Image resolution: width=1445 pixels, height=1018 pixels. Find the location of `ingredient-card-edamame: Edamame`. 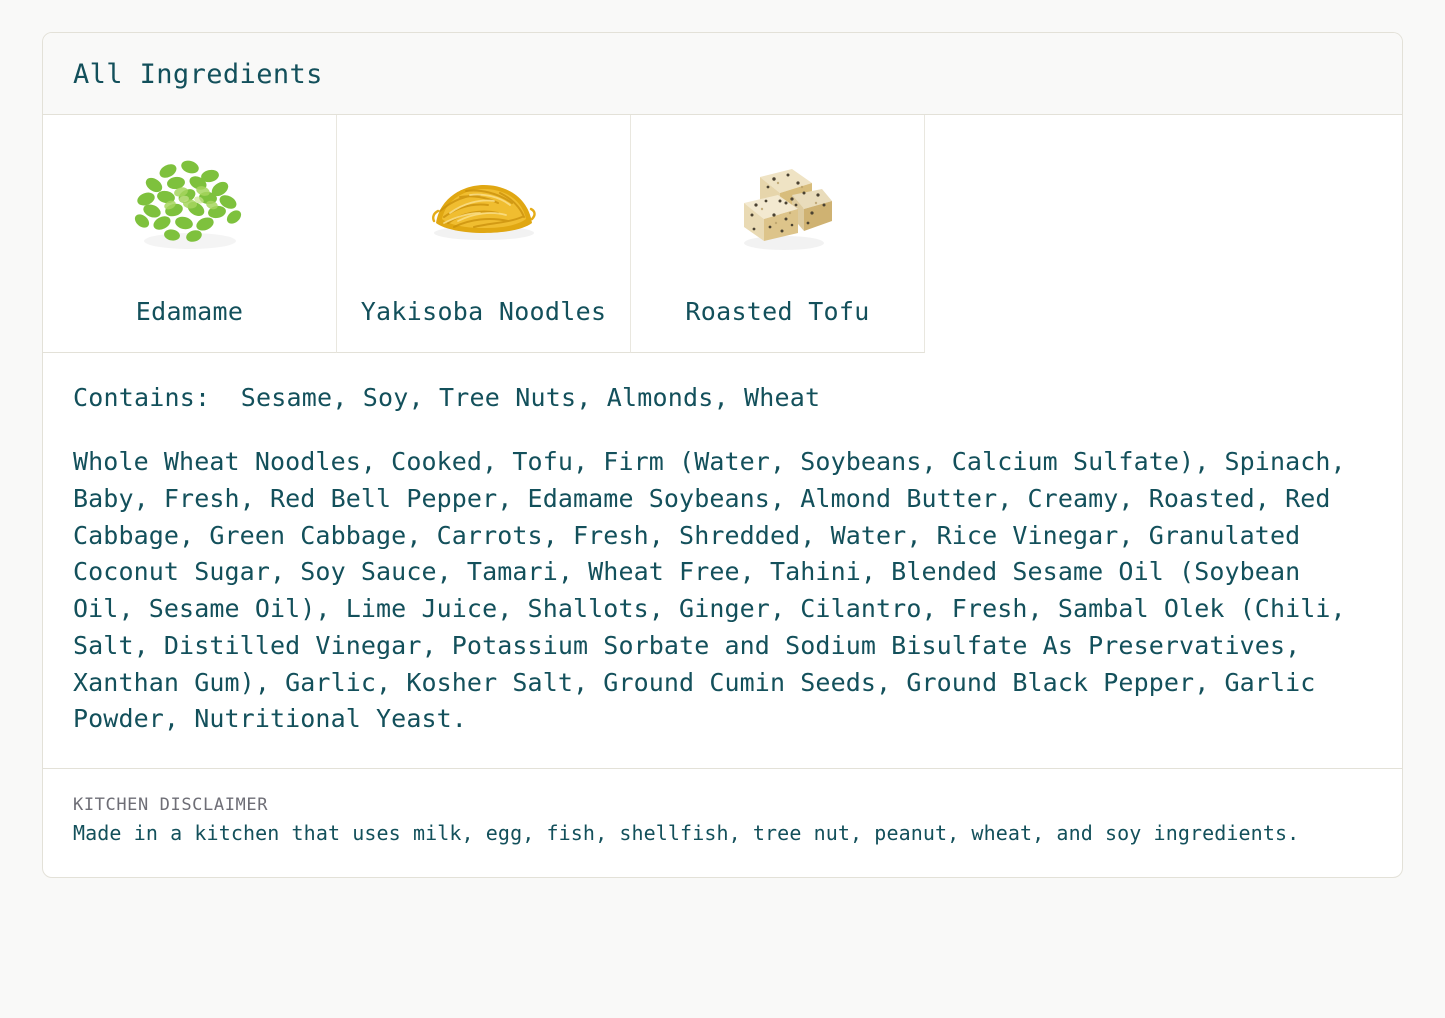

ingredient-card-edamame: Edamame is located at coordinates (190, 234).